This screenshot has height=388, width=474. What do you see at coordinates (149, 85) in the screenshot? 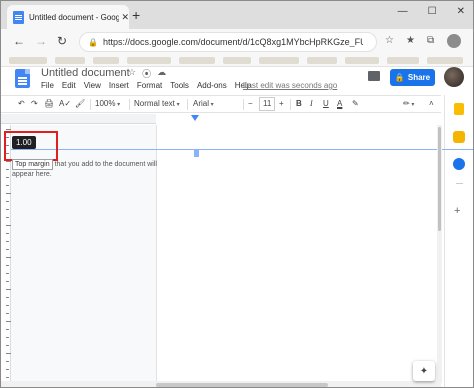
I see `menu-format: Format` at bounding box center [149, 85].